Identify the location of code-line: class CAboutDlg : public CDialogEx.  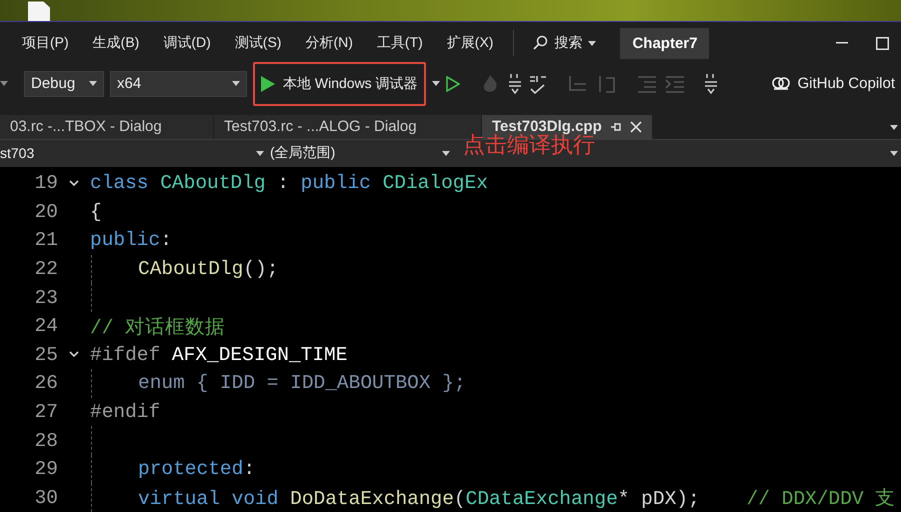
(289, 183).